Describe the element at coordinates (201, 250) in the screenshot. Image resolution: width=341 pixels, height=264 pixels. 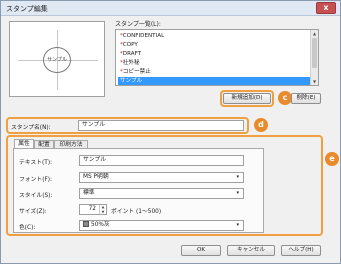
I see `ok-button: OK` at that location.